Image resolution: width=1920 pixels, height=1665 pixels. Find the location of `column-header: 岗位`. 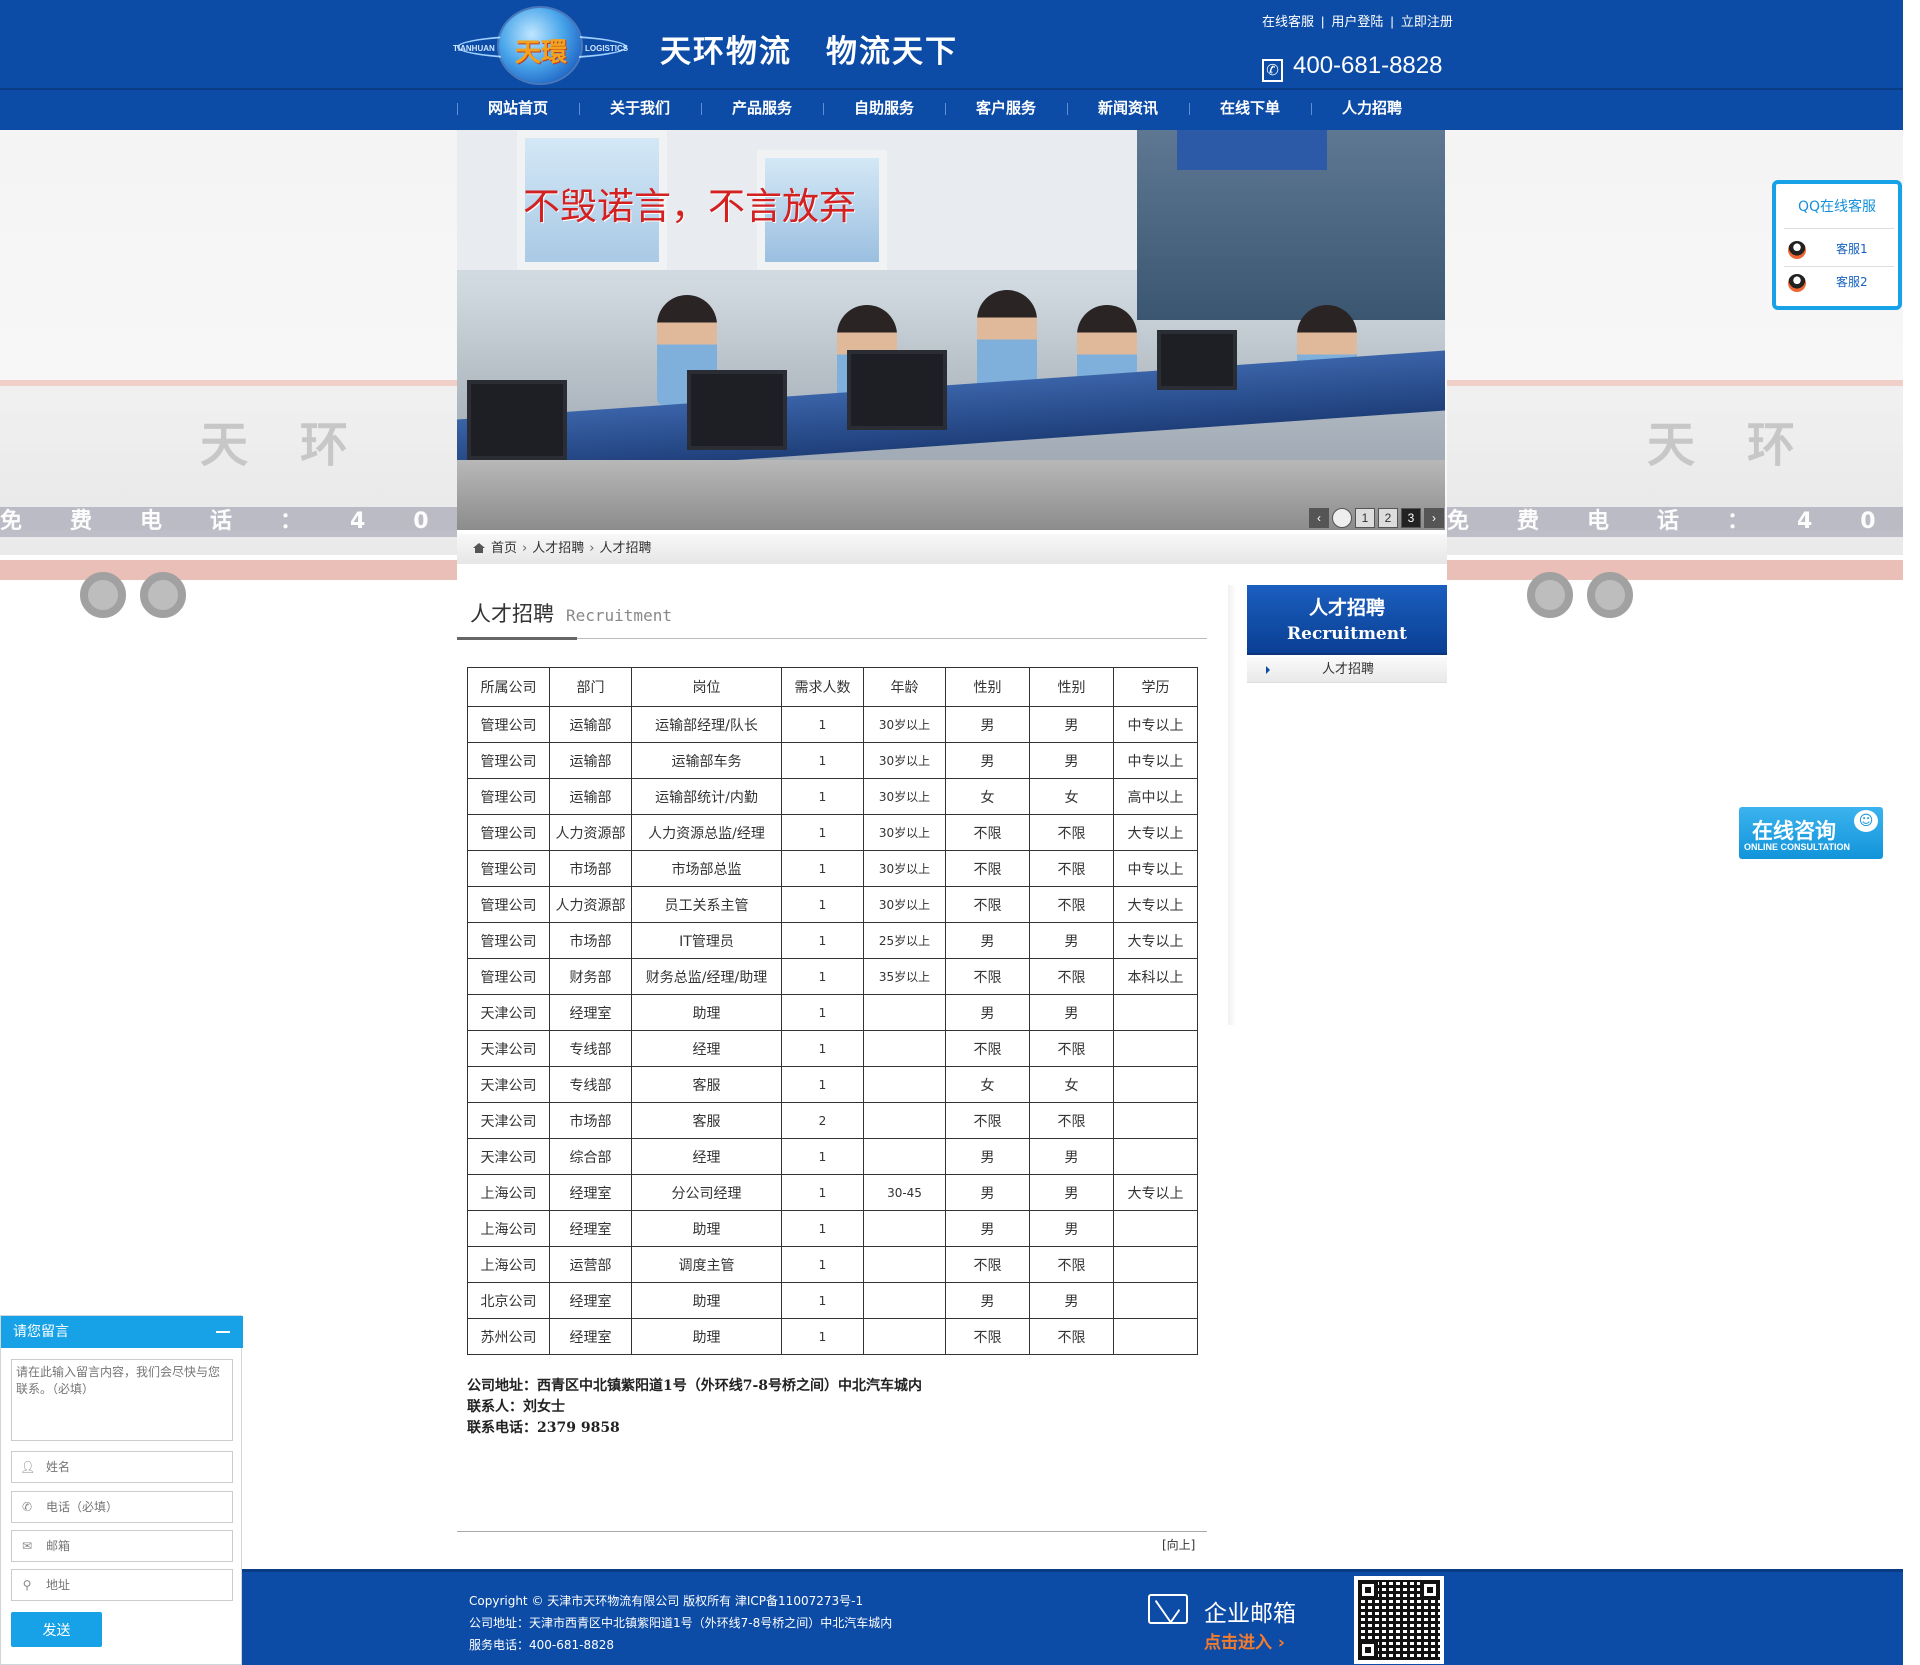

column-header: 岗位 is located at coordinates (706, 687).